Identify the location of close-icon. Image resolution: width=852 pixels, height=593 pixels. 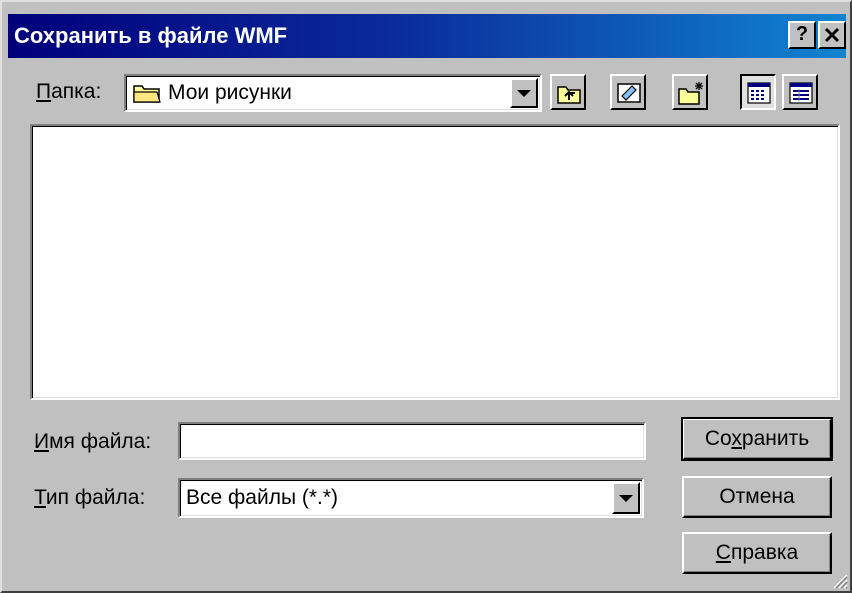
(832, 35).